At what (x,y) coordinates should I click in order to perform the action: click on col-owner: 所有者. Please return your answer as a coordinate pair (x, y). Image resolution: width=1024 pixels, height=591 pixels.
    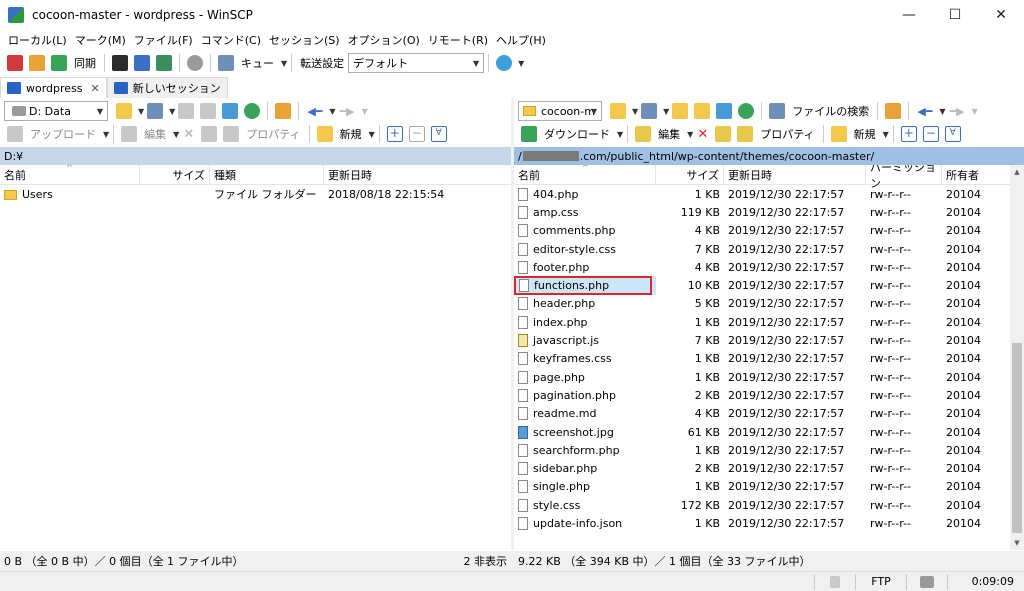
    Looking at the image, I should click on (976, 175).